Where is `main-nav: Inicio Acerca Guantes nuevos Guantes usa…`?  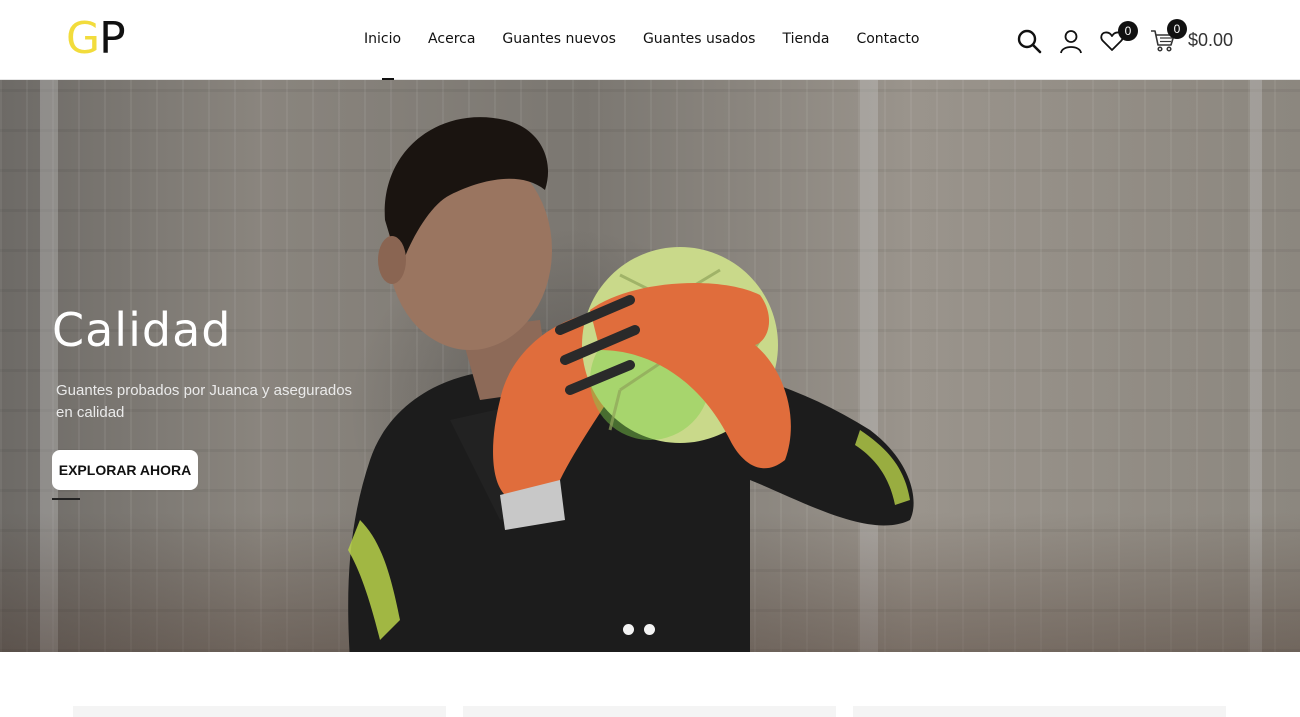 main-nav: Inicio Acerca Guantes nuevos Guantes usa… is located at coordinates (655, 54).